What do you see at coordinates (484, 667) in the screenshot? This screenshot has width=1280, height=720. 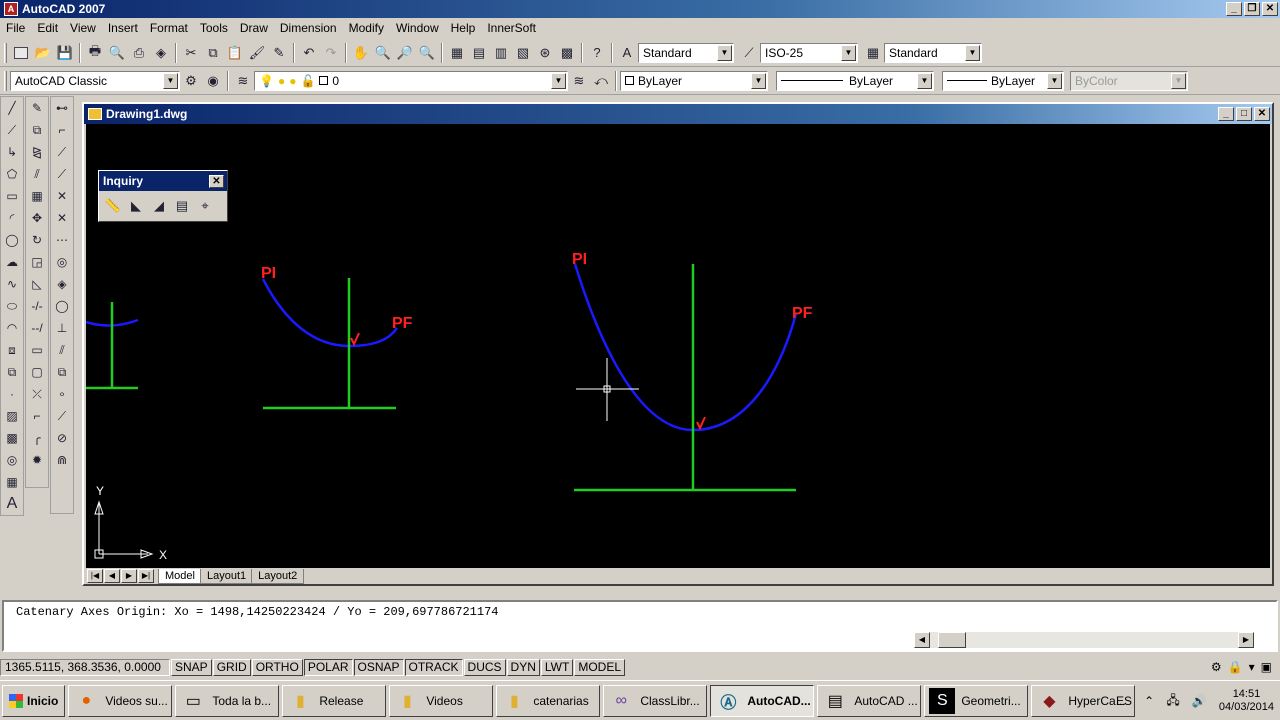 I see `ducs-toggle: DUCS` at bounding box center [484, 667].